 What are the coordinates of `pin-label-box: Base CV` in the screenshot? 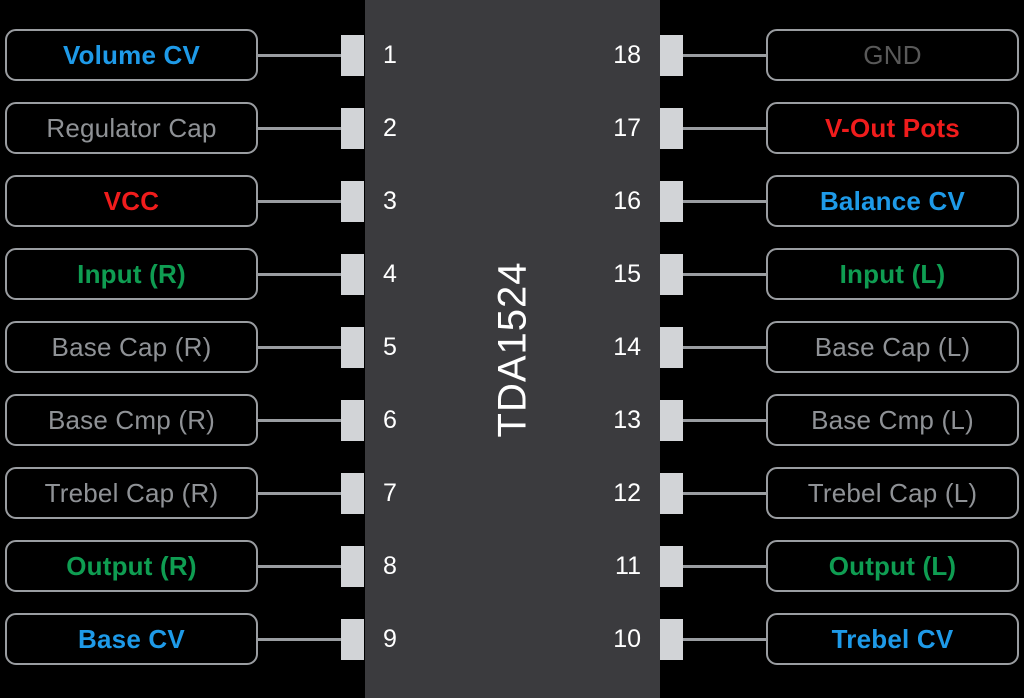 It's located at (131, 639).